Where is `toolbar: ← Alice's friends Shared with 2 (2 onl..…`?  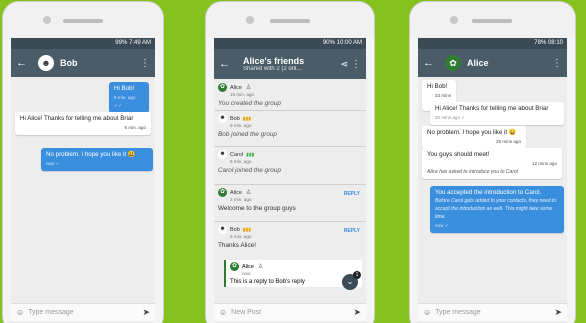 toolbar: ← Alice's friends Shared with 2 (2 onl..… is located at coordinates (290, 64).